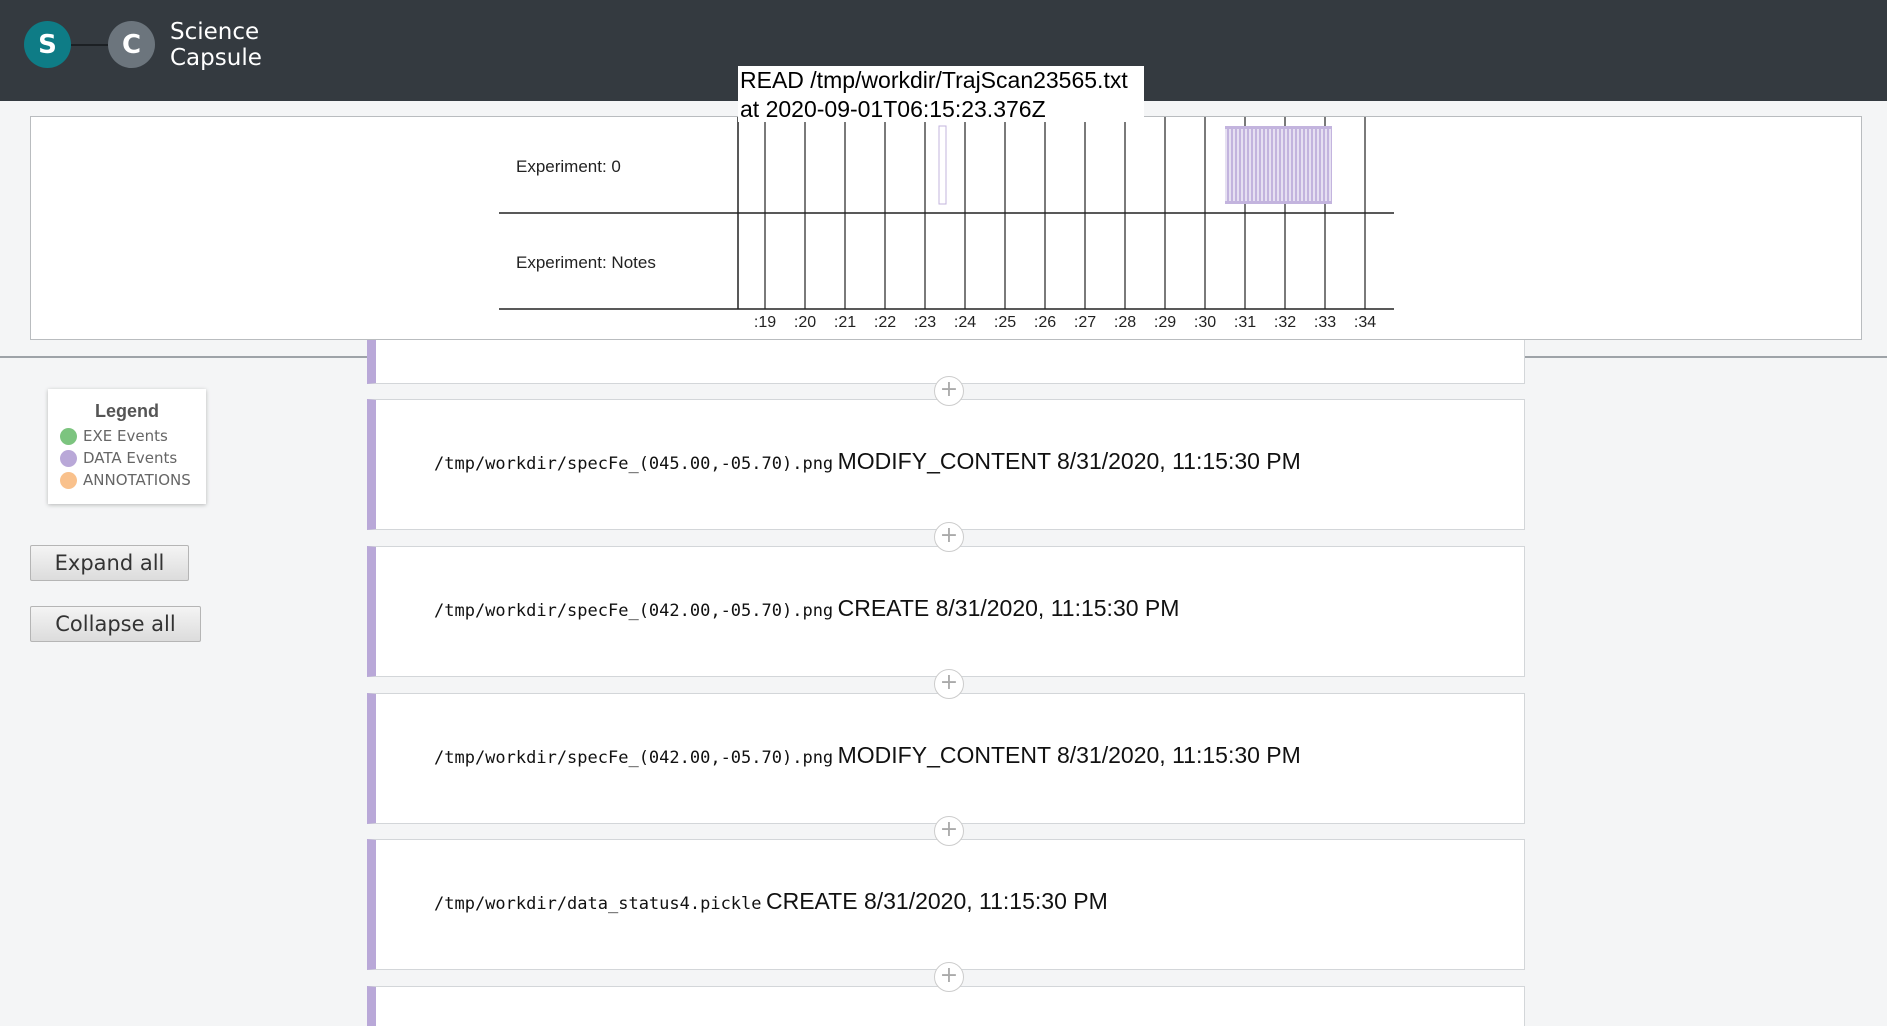 The height and width of the screenshot is (1026, 1887). I want to click on timeline-tick-label: :34, so click(1365, 322).